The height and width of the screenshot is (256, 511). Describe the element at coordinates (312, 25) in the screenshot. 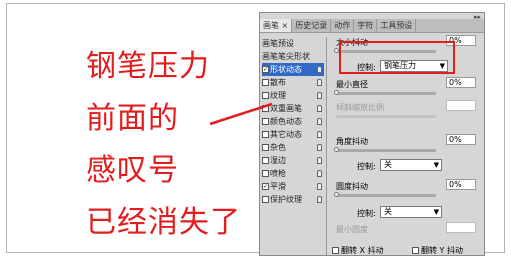

I see `tab-history: 历史记录` at that location.